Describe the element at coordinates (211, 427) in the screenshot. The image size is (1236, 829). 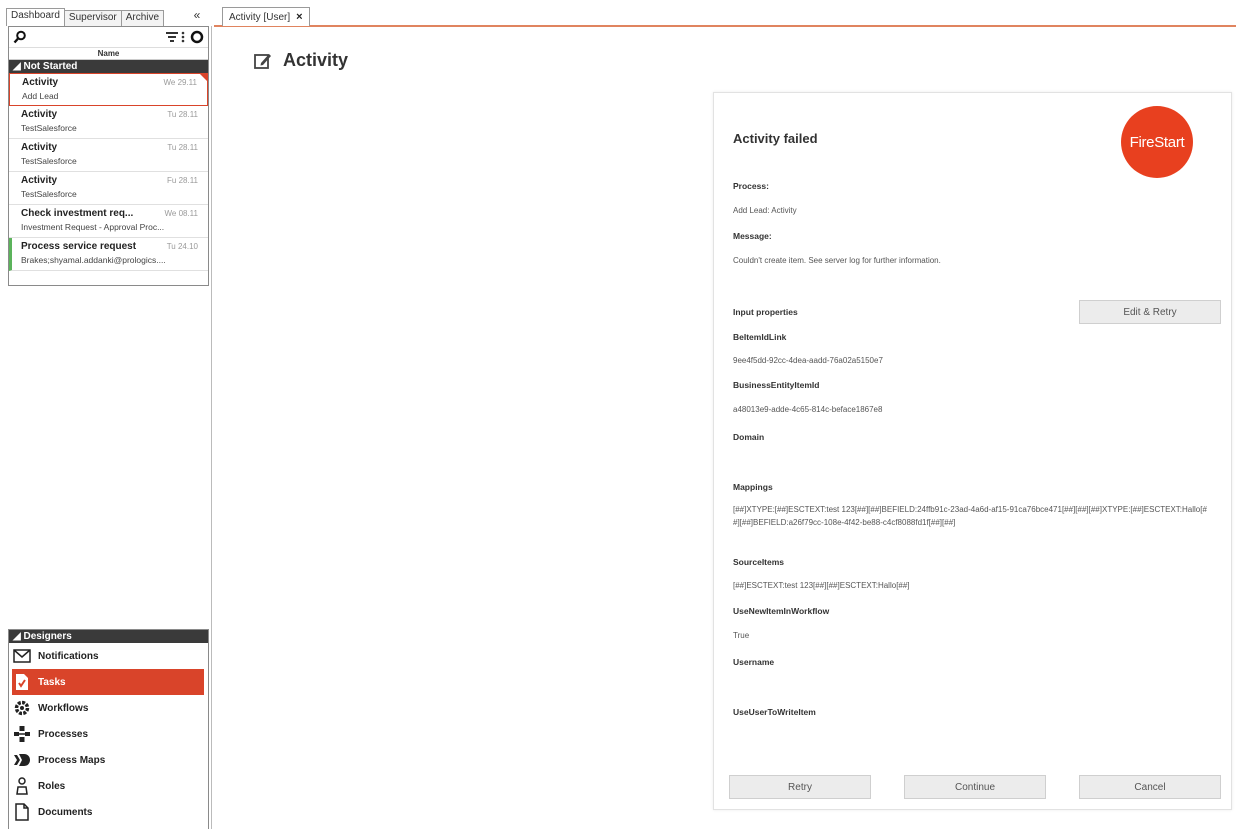
I see `panel-divider` at that location.